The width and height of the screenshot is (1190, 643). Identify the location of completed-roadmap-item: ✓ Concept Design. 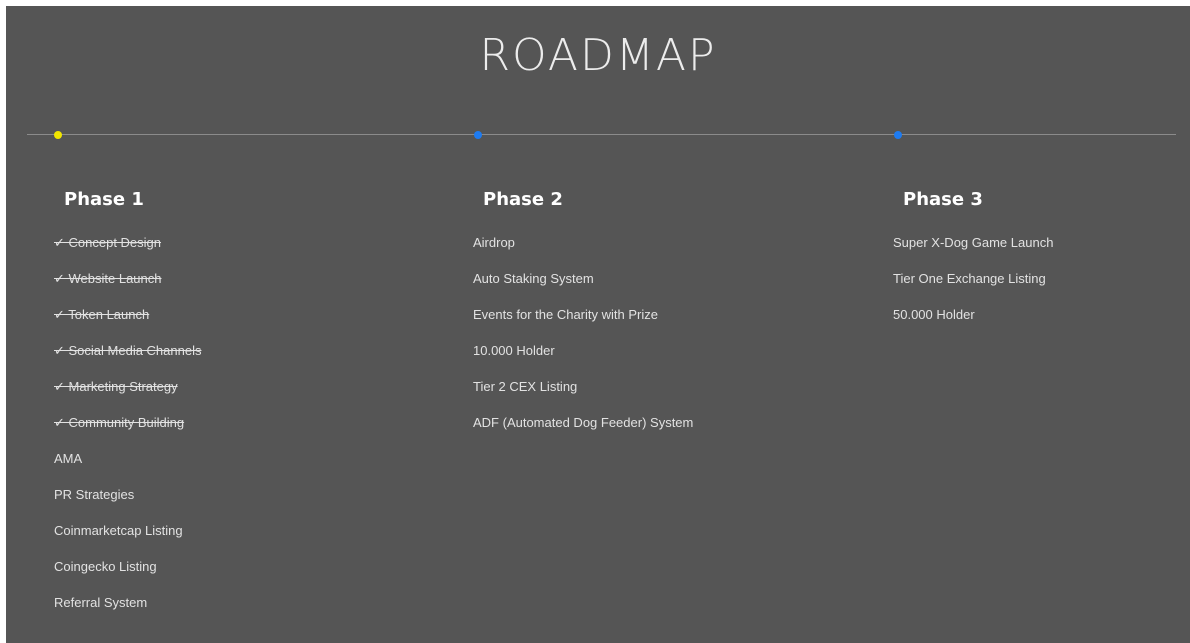
(108, 242).